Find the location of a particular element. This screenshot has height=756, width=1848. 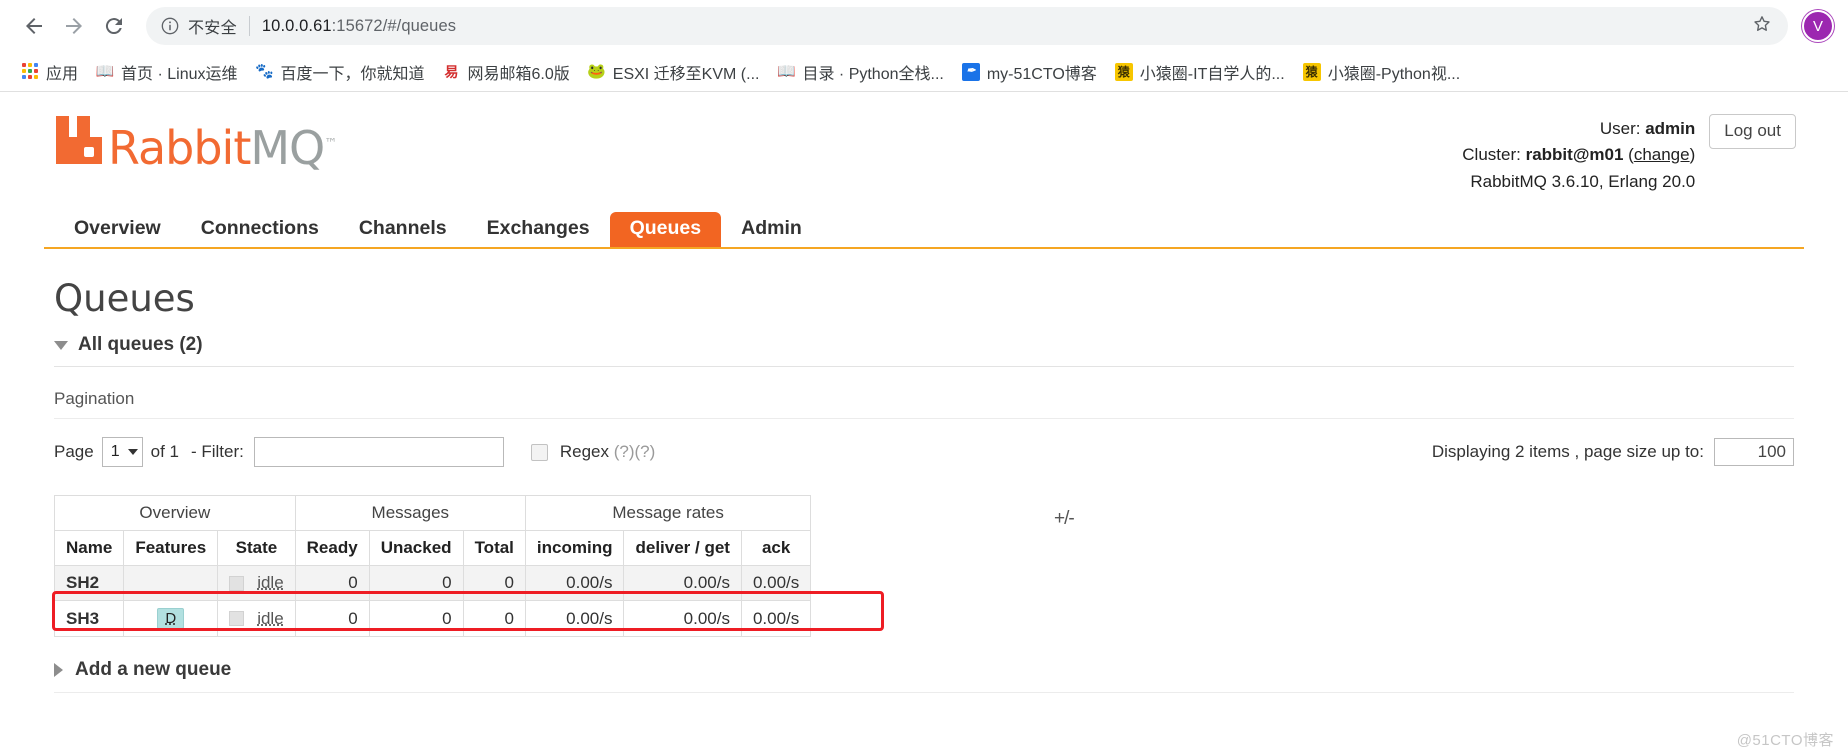

logo-rabbit-text: Rabbit is located at coordinates (179, 148).